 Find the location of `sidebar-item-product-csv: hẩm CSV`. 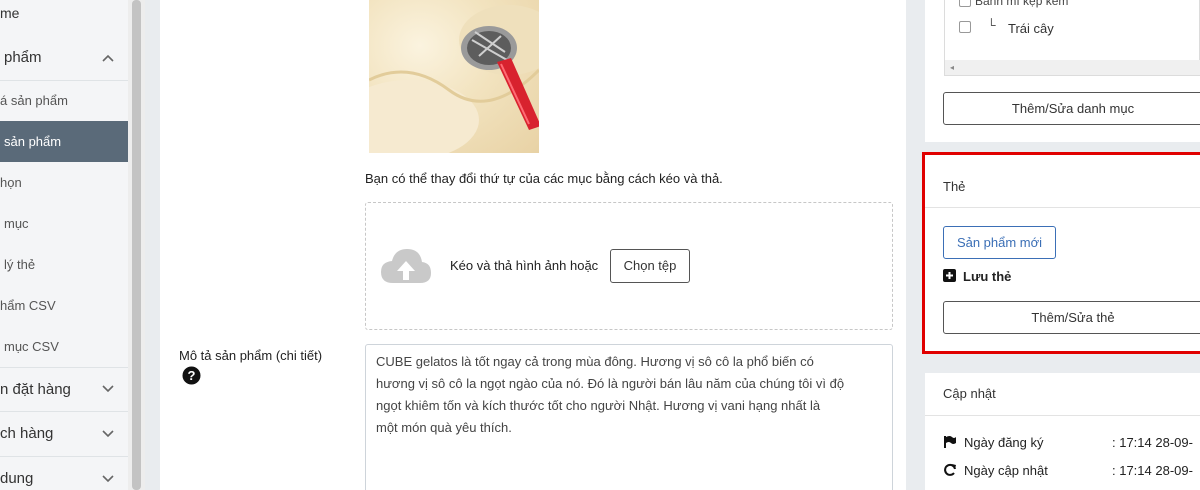

sidebar-item-product-csv: hẩm CSV is located at coordinates (64, 305).